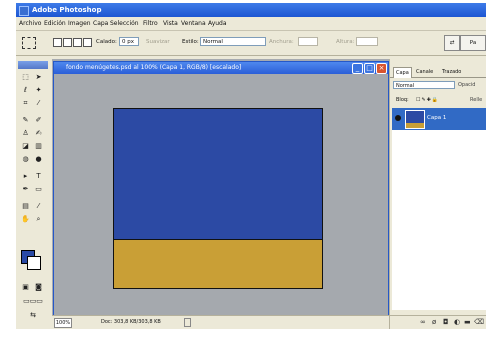  Describe the element at coordinates (436, 118) in the screenshot. I see `layer-name: Capa 1` at that location.